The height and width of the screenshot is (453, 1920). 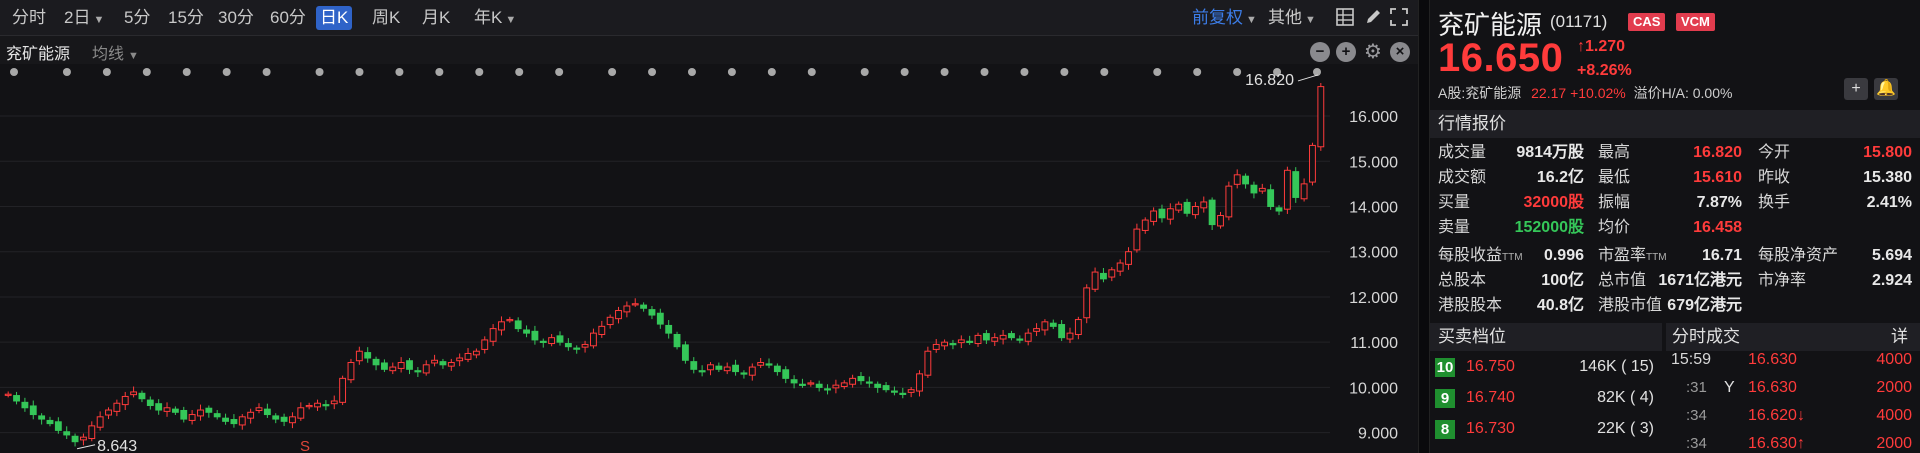 I want to click on tab-30min: 30分, so click(x=236, y=18).